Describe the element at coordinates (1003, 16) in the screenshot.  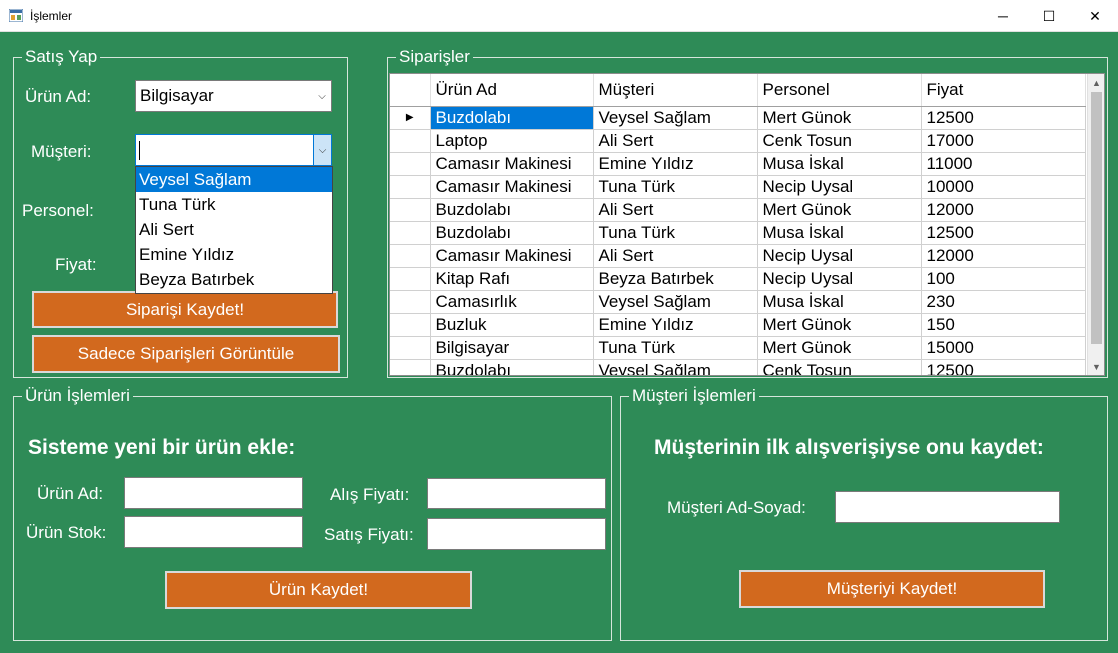
I see `minimize-button: ─` at that location.